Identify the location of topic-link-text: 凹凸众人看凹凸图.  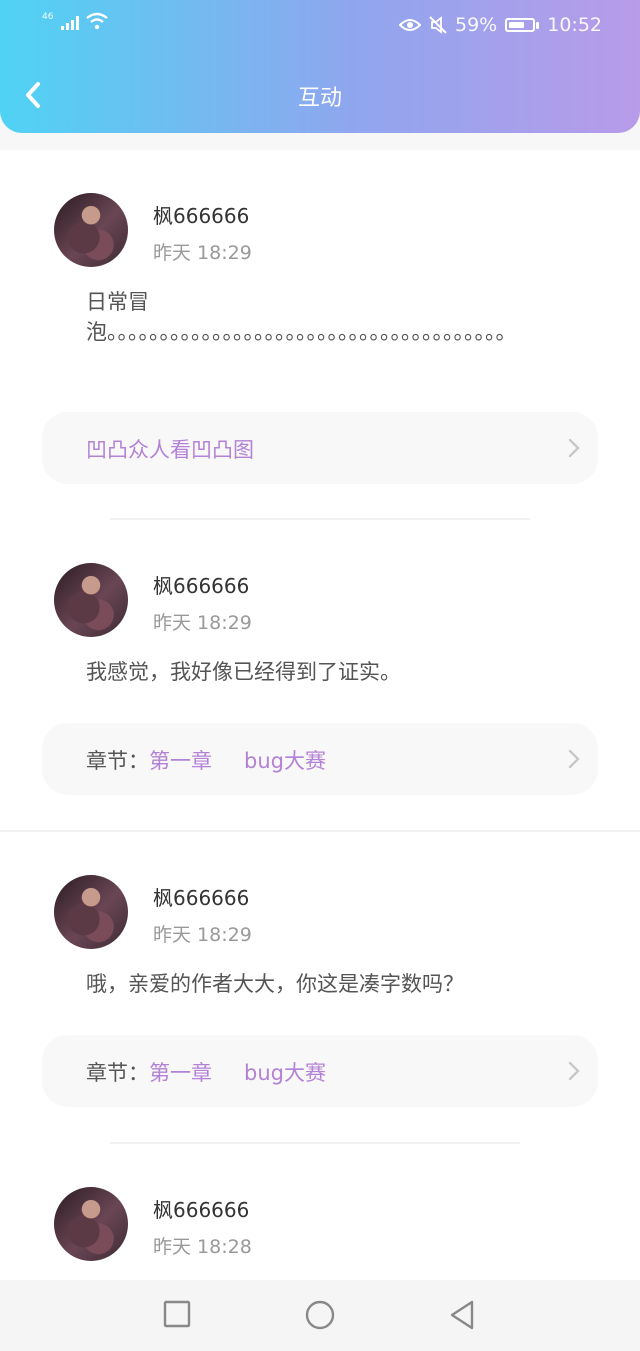
(170, 450).